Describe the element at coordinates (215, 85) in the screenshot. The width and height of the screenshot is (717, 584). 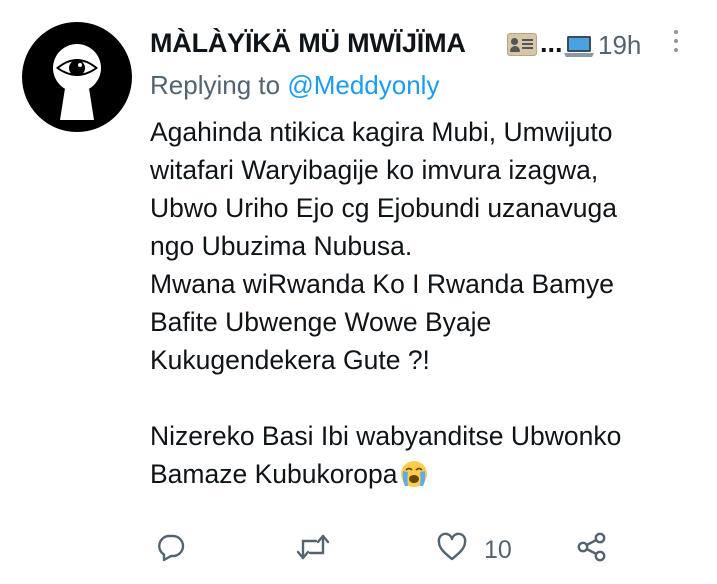
I see `replying-to-label: Replying to` at that location.